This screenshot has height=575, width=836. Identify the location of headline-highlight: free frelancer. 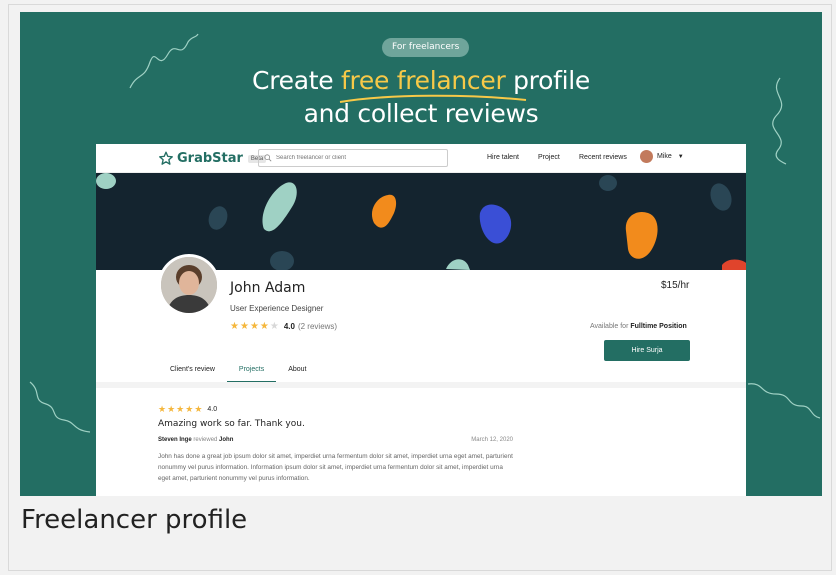
(423, 80).